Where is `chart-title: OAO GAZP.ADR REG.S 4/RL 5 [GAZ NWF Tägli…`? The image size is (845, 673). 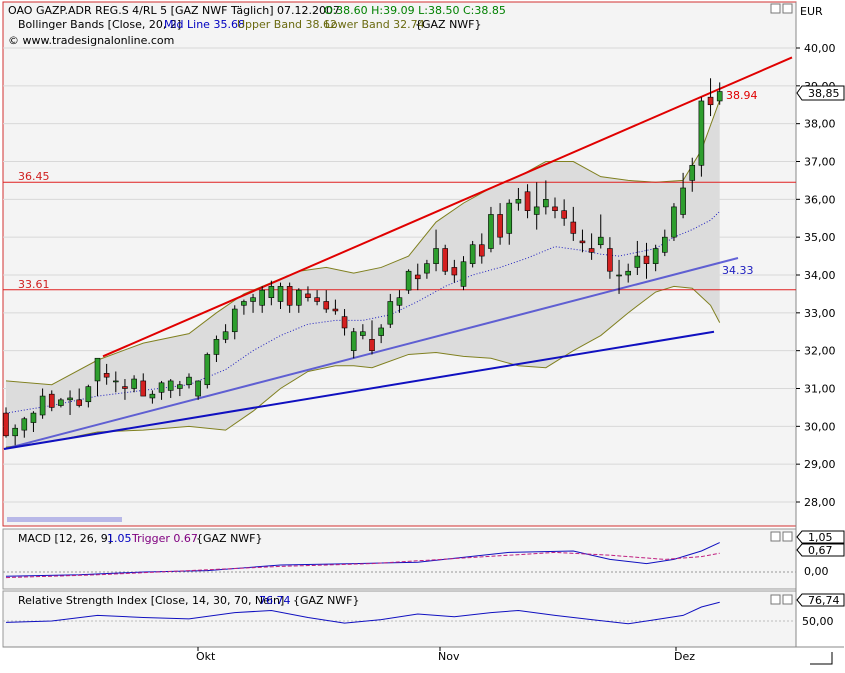
chart-title: OAO GAZP.ADR REG.S 4/RL 5 [GAZ NWF Tägli… is located at coordinates (174, 10).